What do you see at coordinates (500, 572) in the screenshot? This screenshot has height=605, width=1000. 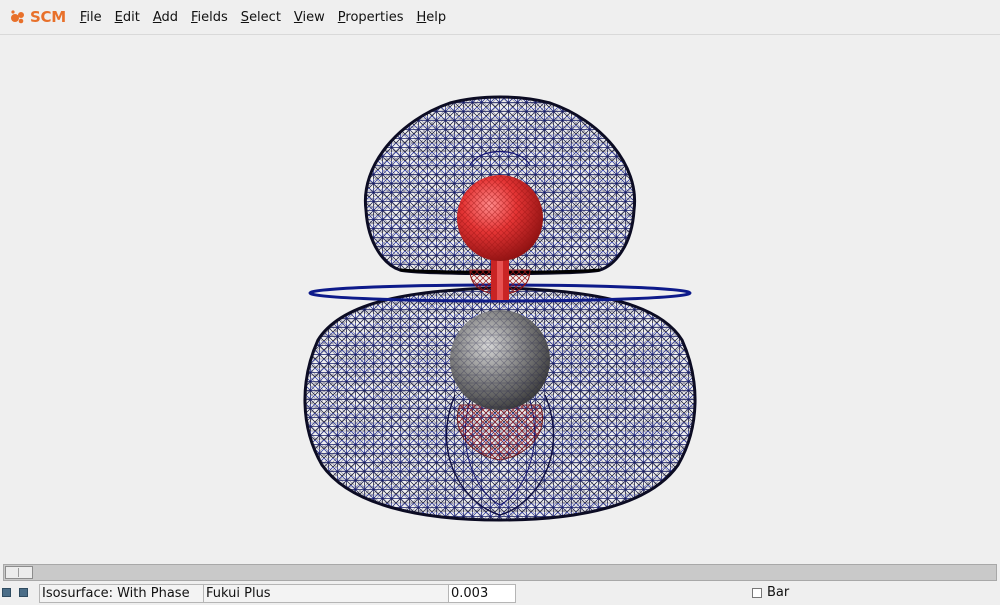 I see `iso-value-slider` at bounding box center [500, 572].